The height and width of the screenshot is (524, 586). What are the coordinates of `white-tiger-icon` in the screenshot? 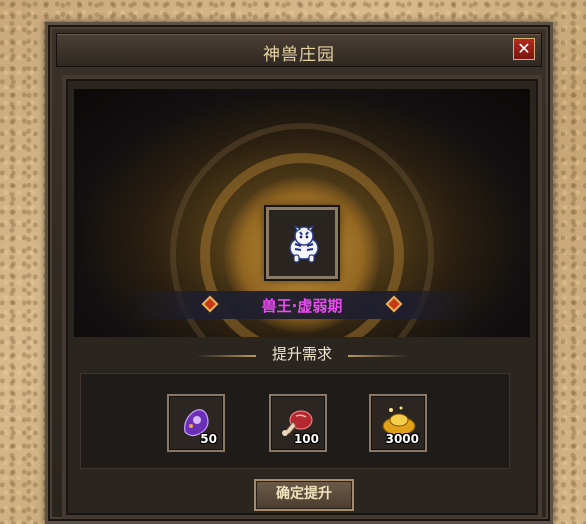 It's located at (304, 243).